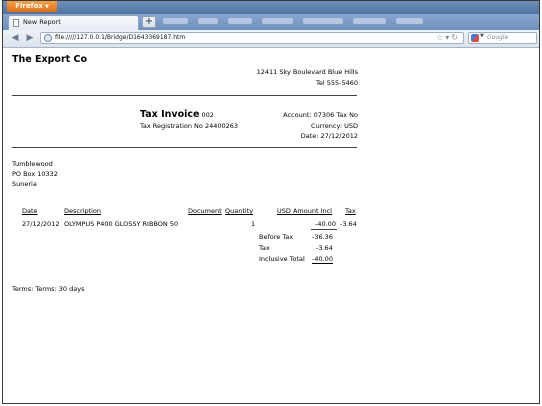 The width and height of the screenshot is (542, 406). I want to click on col-header-description: Description, so click(83, 211).